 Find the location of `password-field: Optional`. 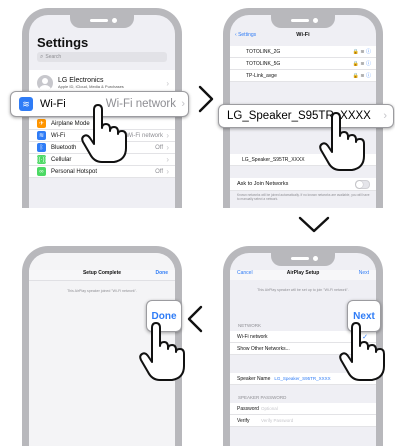

password-field: Optional is located at coordinates (269, 408).